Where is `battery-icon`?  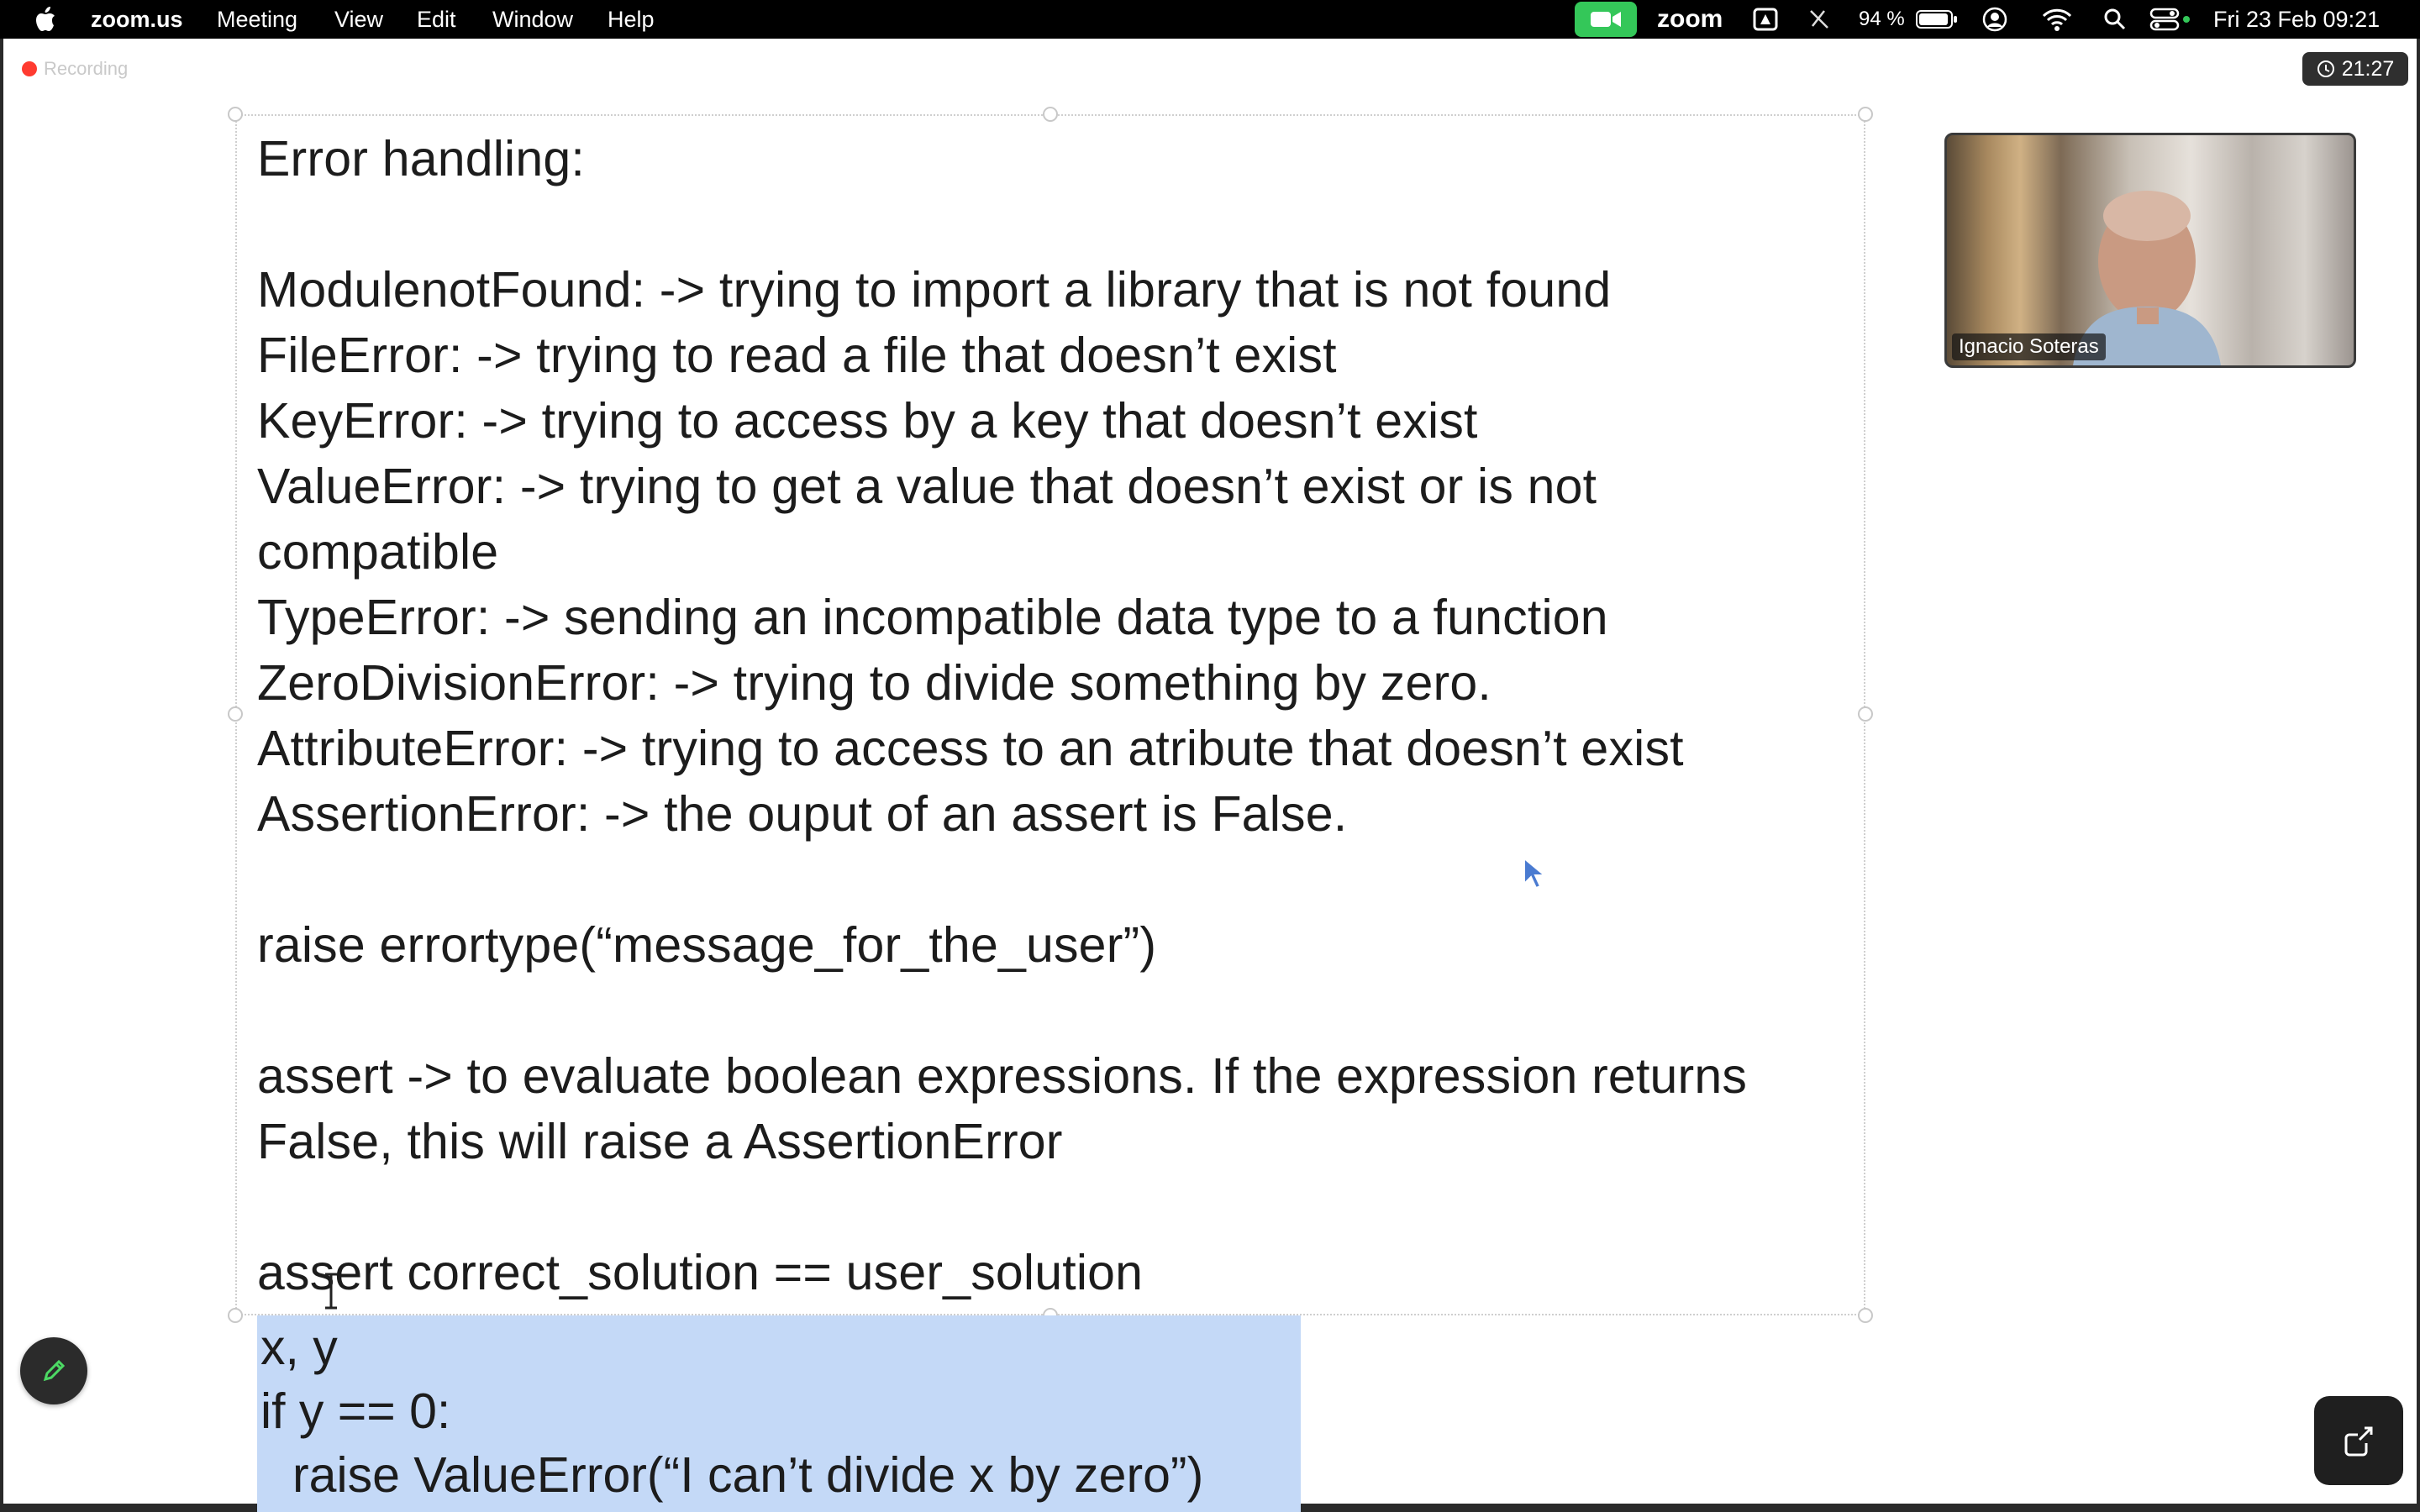
battery-icon is located at coordinates (1937, 19).